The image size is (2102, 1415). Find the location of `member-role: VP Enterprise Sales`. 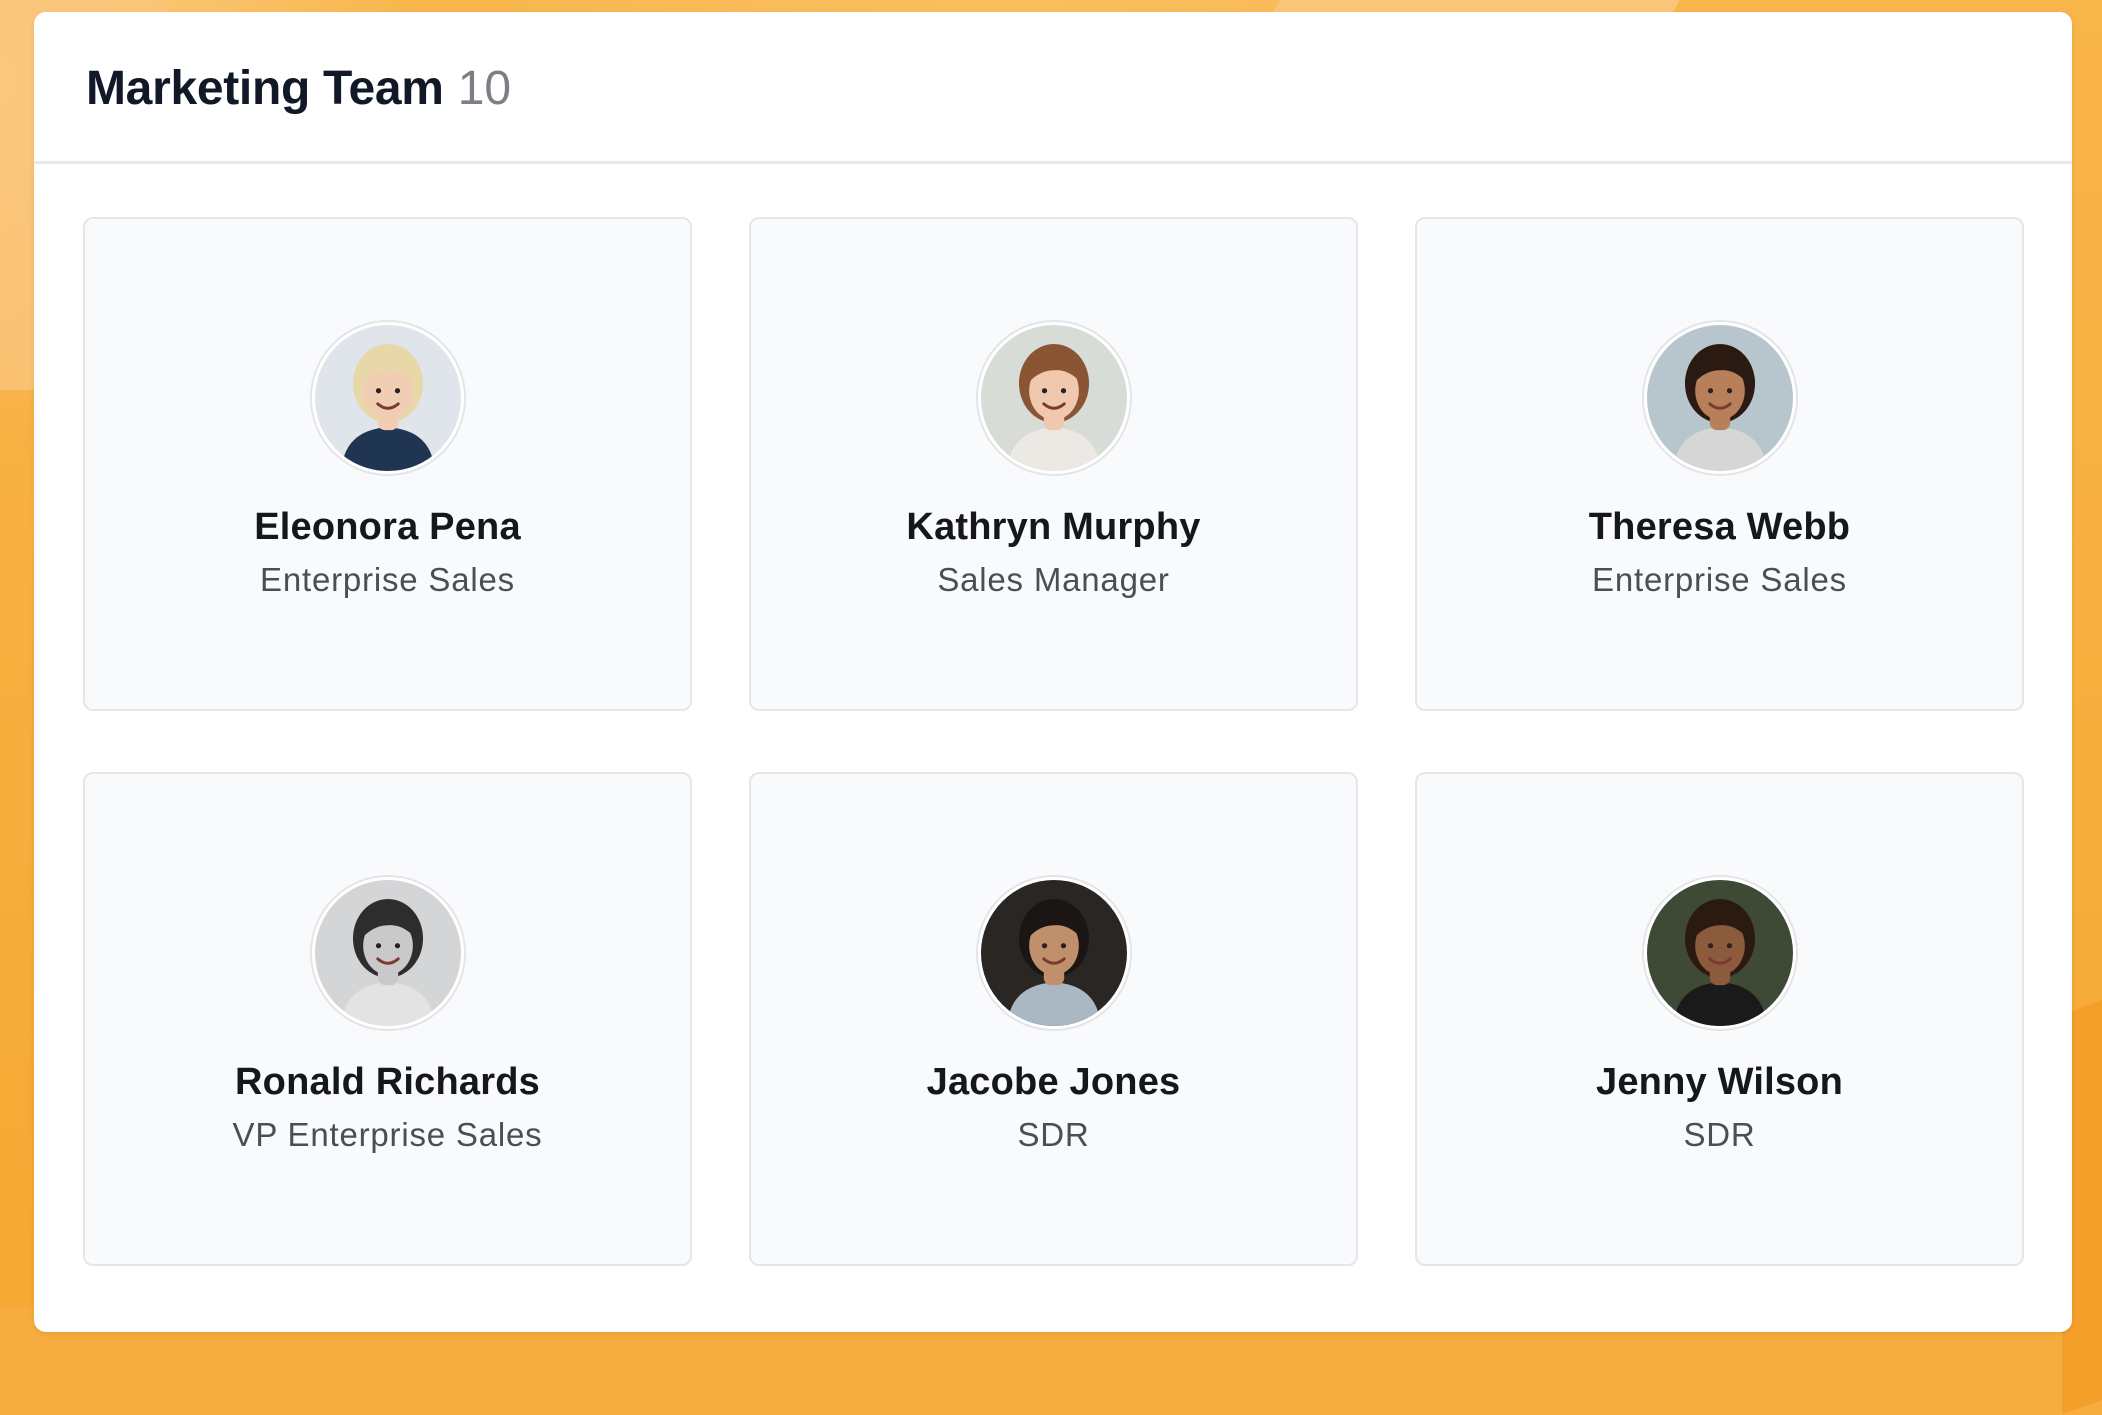

member-role: VP Enterprise Sales is located at coordinates (387, 1134).